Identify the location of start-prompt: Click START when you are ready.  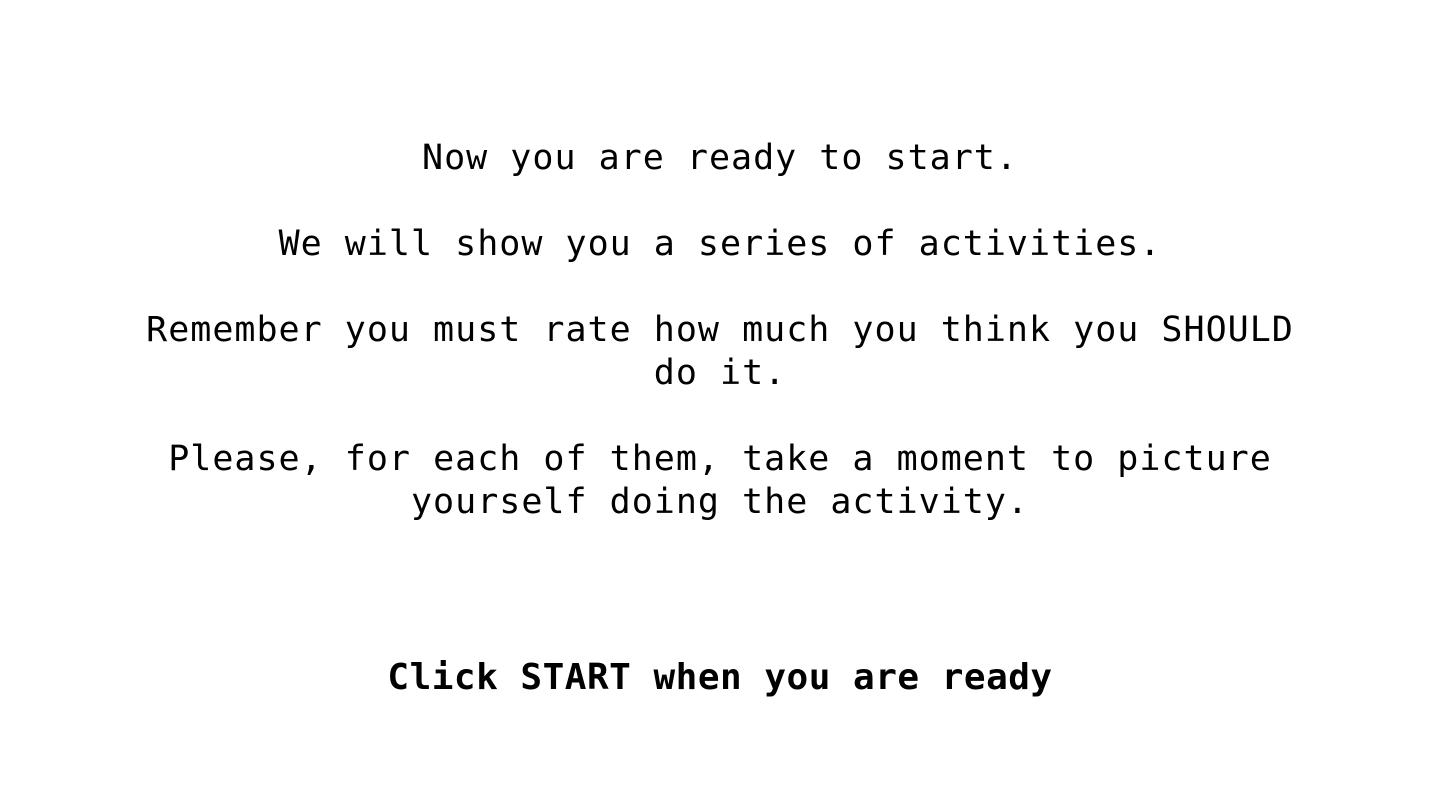
(720, 677).